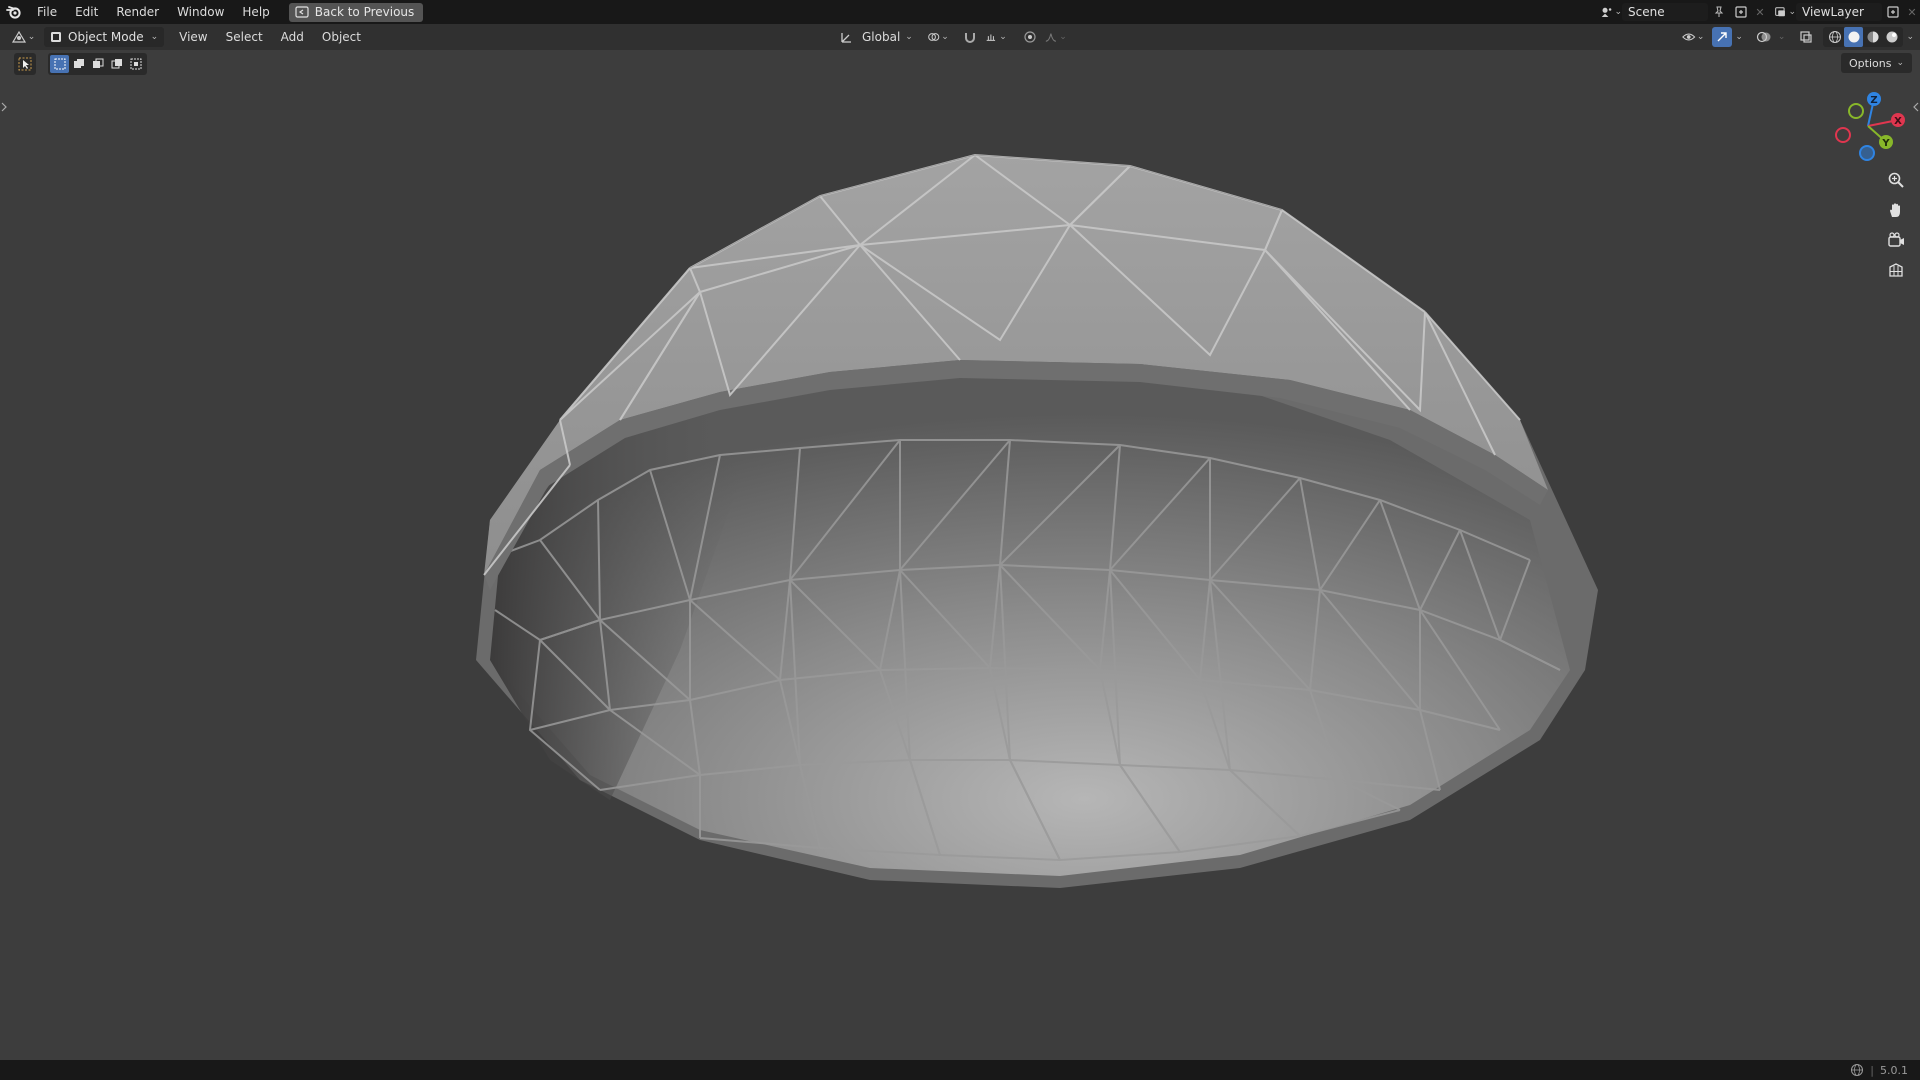 This screenshot has height=1080, width=1920. I want to click on snap-target-icon: ⌄, so click(996, 37).